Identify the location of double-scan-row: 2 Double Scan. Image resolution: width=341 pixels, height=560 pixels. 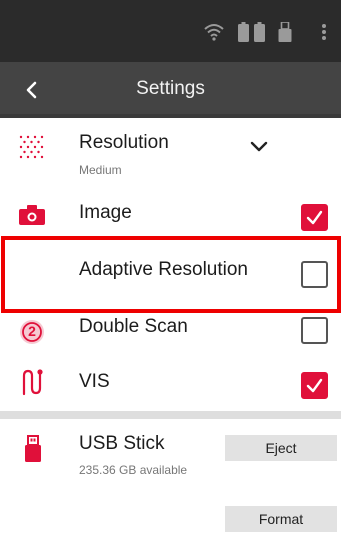
(170, 337).